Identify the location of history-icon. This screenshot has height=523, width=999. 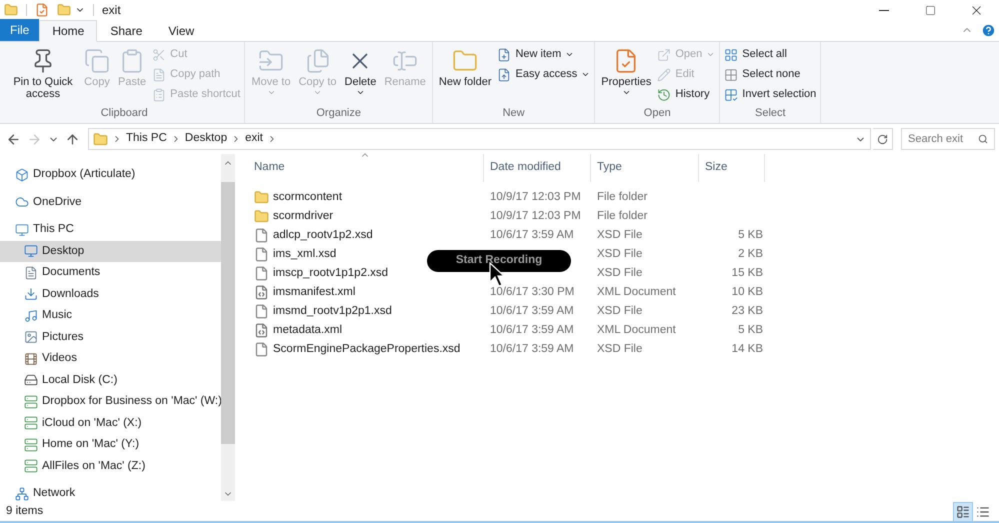
(664, 95).